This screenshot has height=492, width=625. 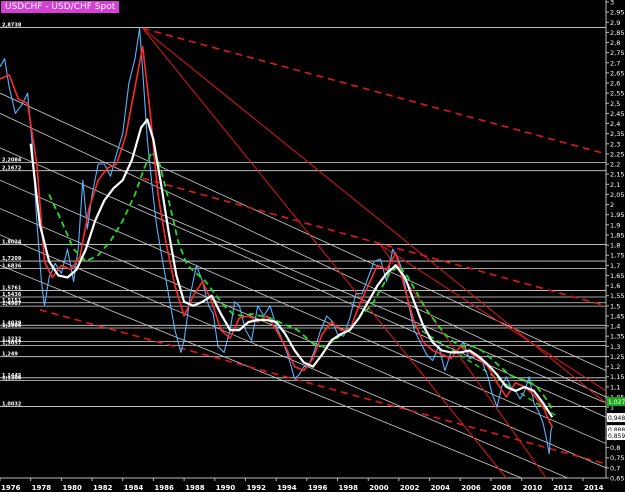 What do you see at coordinates (615, 347) in the screenshot?
I see `y-tick-label: 1,3` at bounding box center [615, 347].